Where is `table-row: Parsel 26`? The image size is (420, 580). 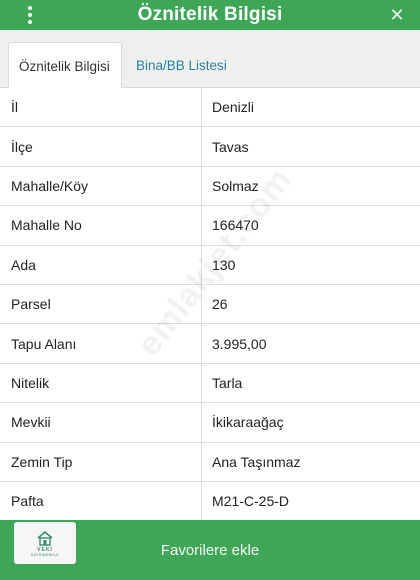 table-row: Parsel 26 is located at coordinates (210, 304).